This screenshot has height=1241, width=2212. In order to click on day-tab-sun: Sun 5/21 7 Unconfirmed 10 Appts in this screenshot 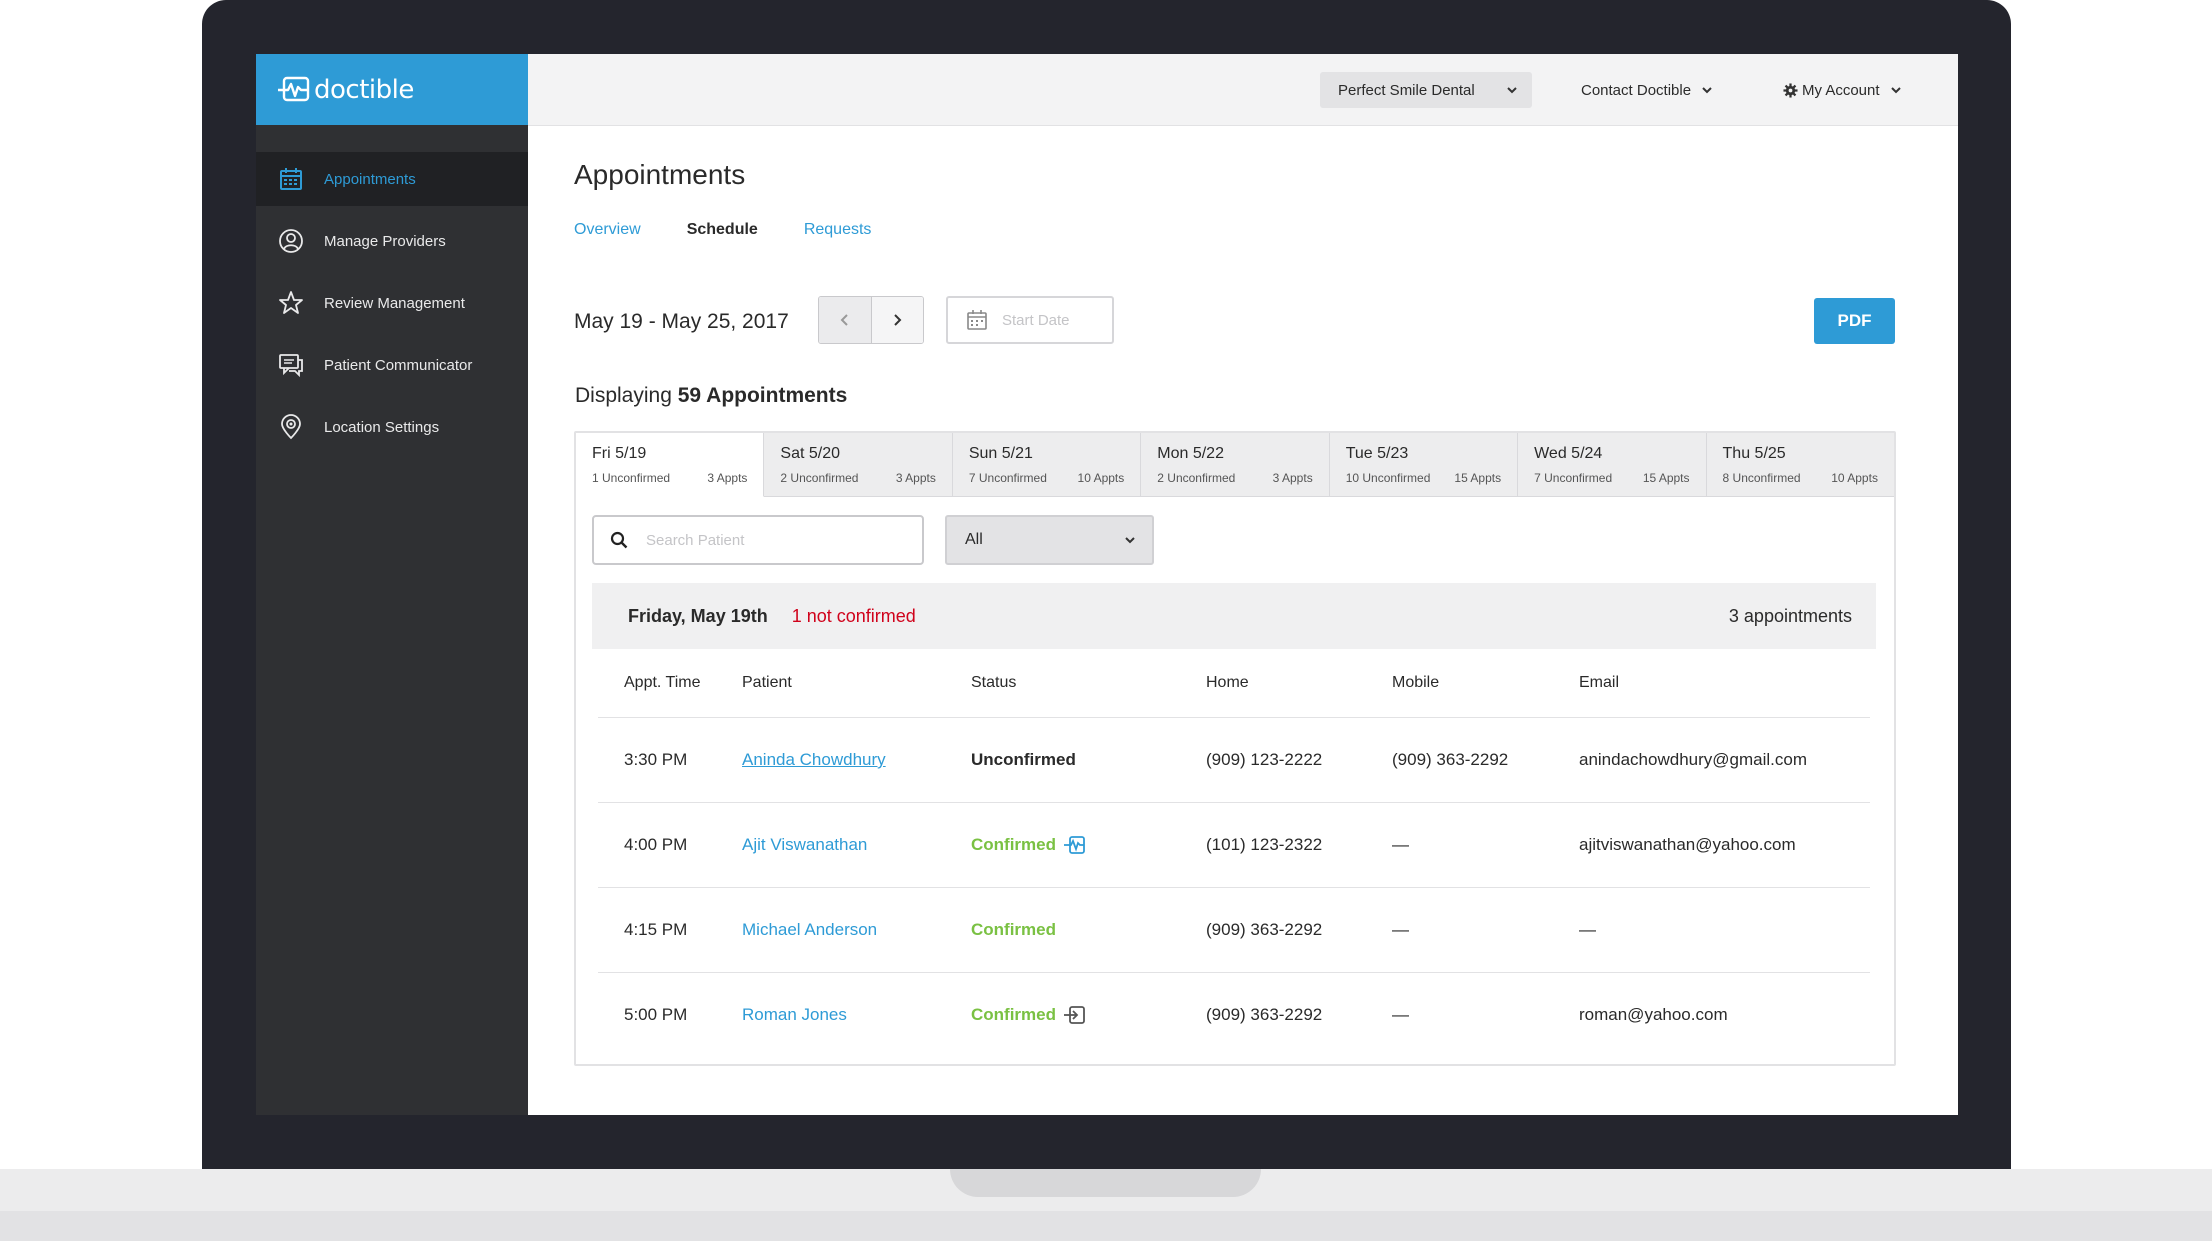, I will do `click(1047, 465)`.